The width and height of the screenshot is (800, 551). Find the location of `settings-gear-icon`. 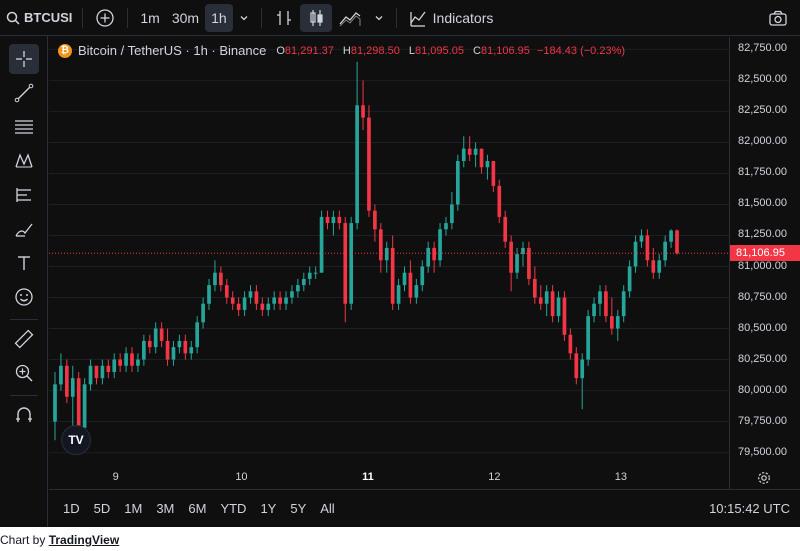

settings-gear-icon is located at coordinates (764, 478).